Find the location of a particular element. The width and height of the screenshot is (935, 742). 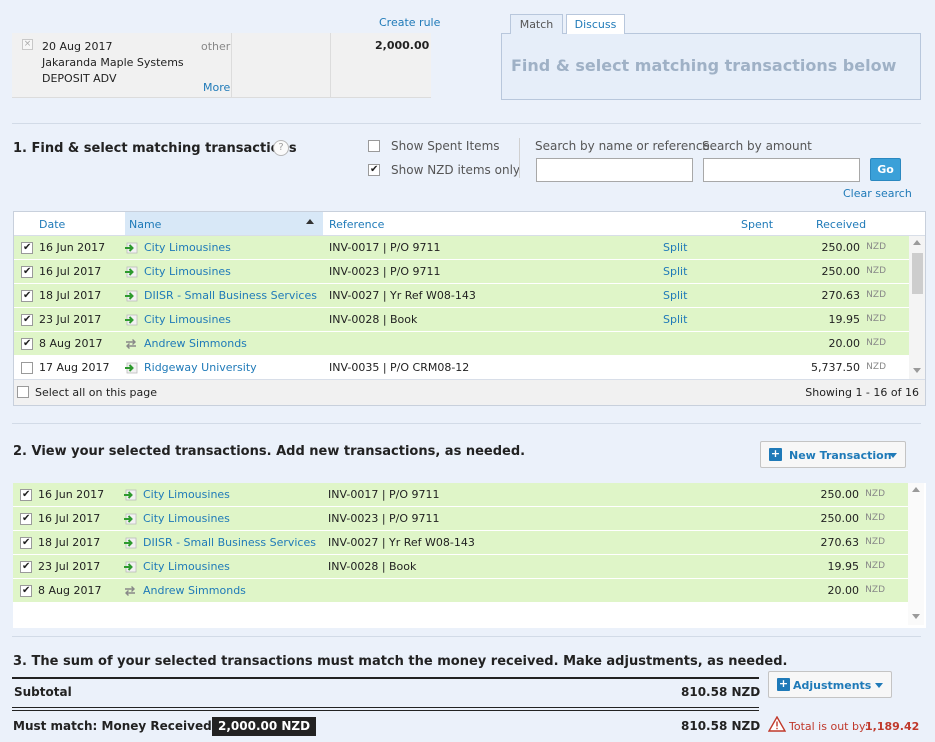

row-reference: INV-0035 | P/O CRM08-12 is located at coordinates (399, 367).